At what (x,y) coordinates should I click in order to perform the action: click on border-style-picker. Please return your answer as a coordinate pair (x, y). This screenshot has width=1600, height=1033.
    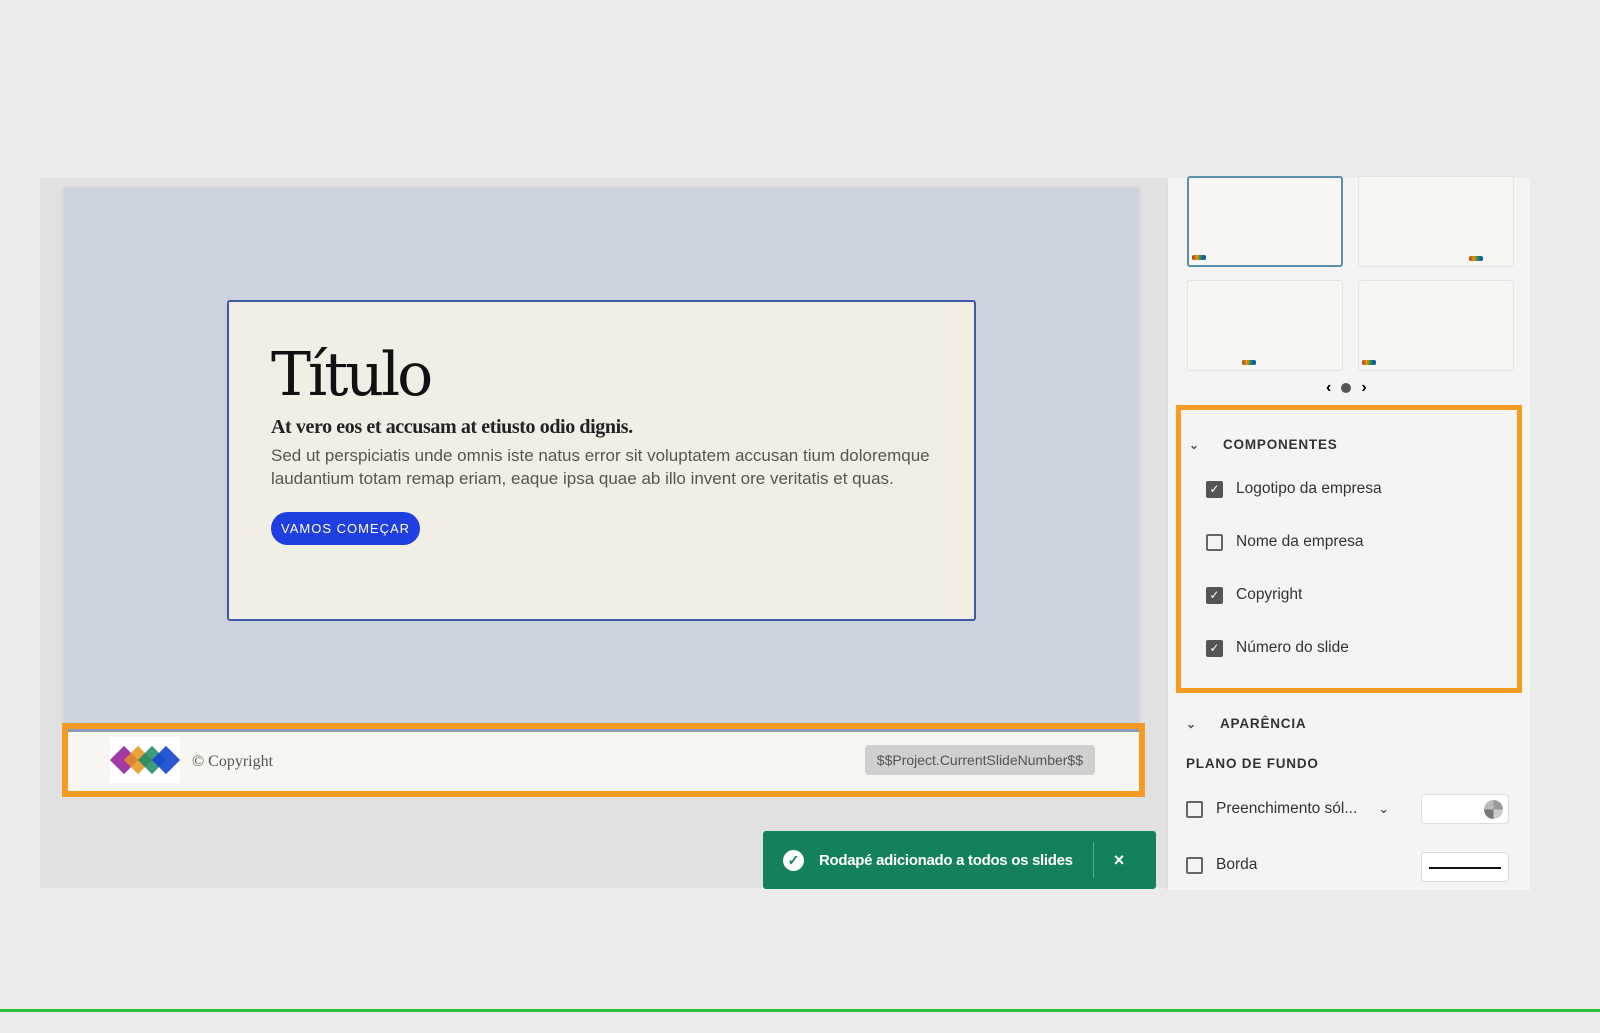
    Looking at the image, I should click on (1465, 867).